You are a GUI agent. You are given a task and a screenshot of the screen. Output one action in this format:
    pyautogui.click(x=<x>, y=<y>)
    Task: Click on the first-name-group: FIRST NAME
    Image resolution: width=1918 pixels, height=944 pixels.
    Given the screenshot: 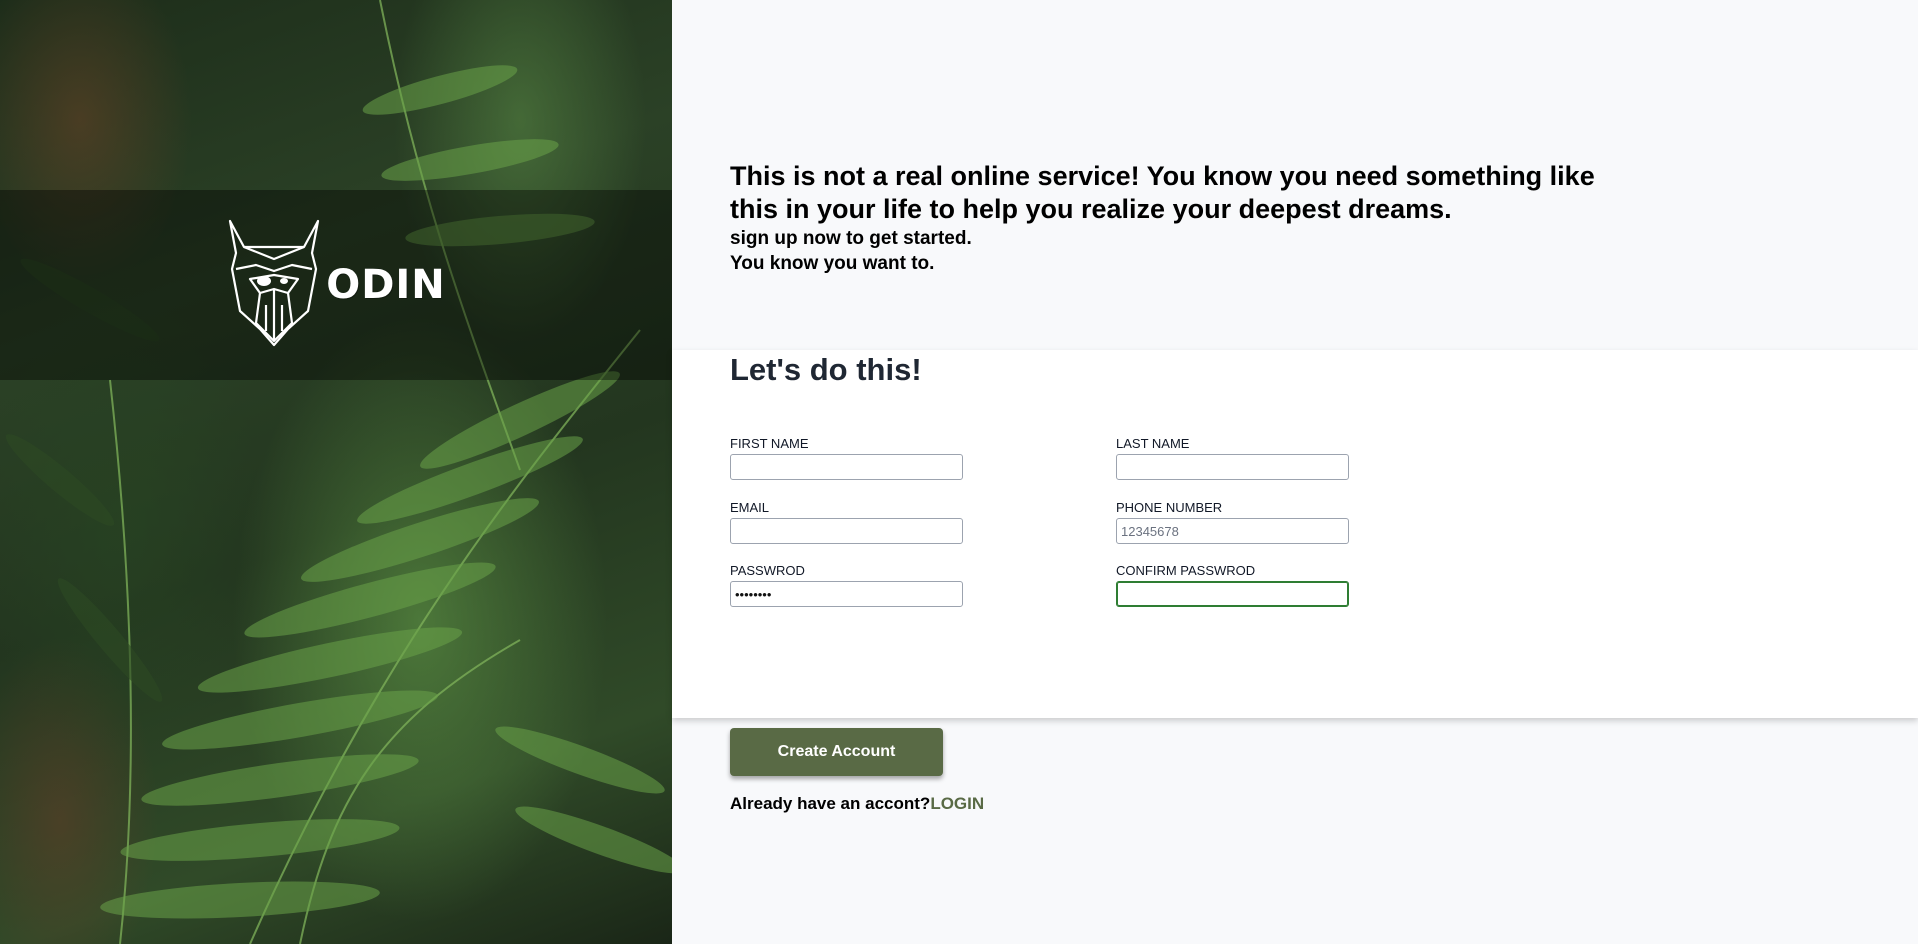 What is the action you would take?
    pyautogui.click(x=847, y=458)
    